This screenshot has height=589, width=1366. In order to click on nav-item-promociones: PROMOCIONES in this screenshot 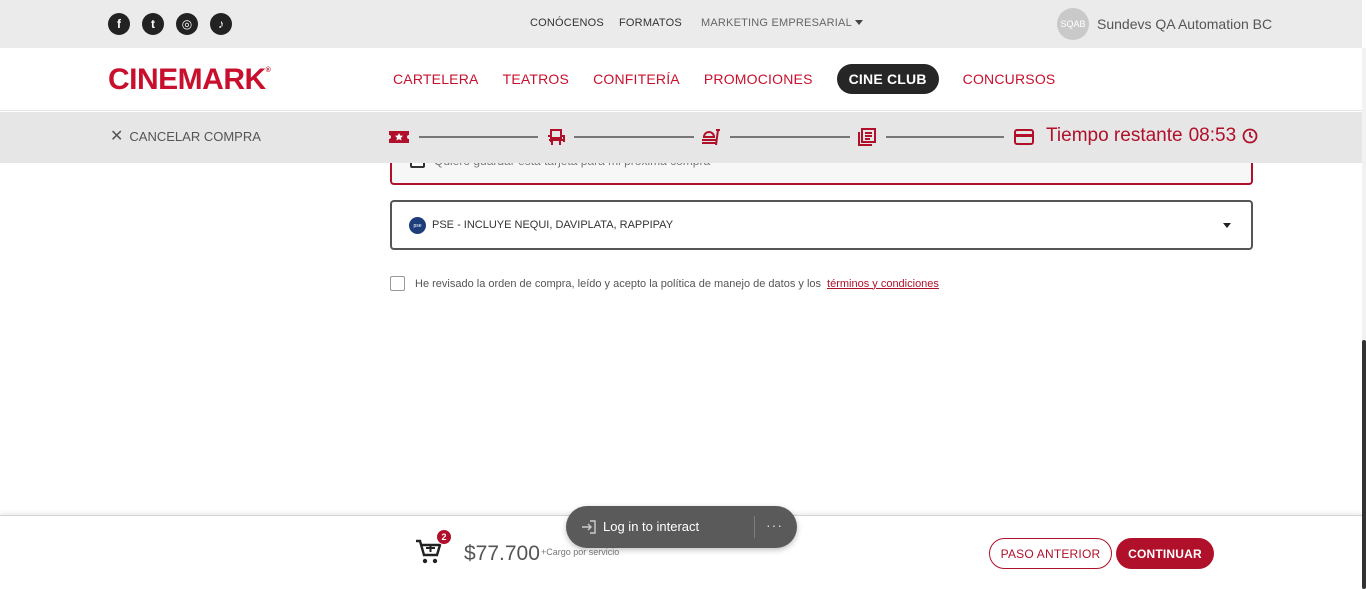, I will do `click(758, 79)`.